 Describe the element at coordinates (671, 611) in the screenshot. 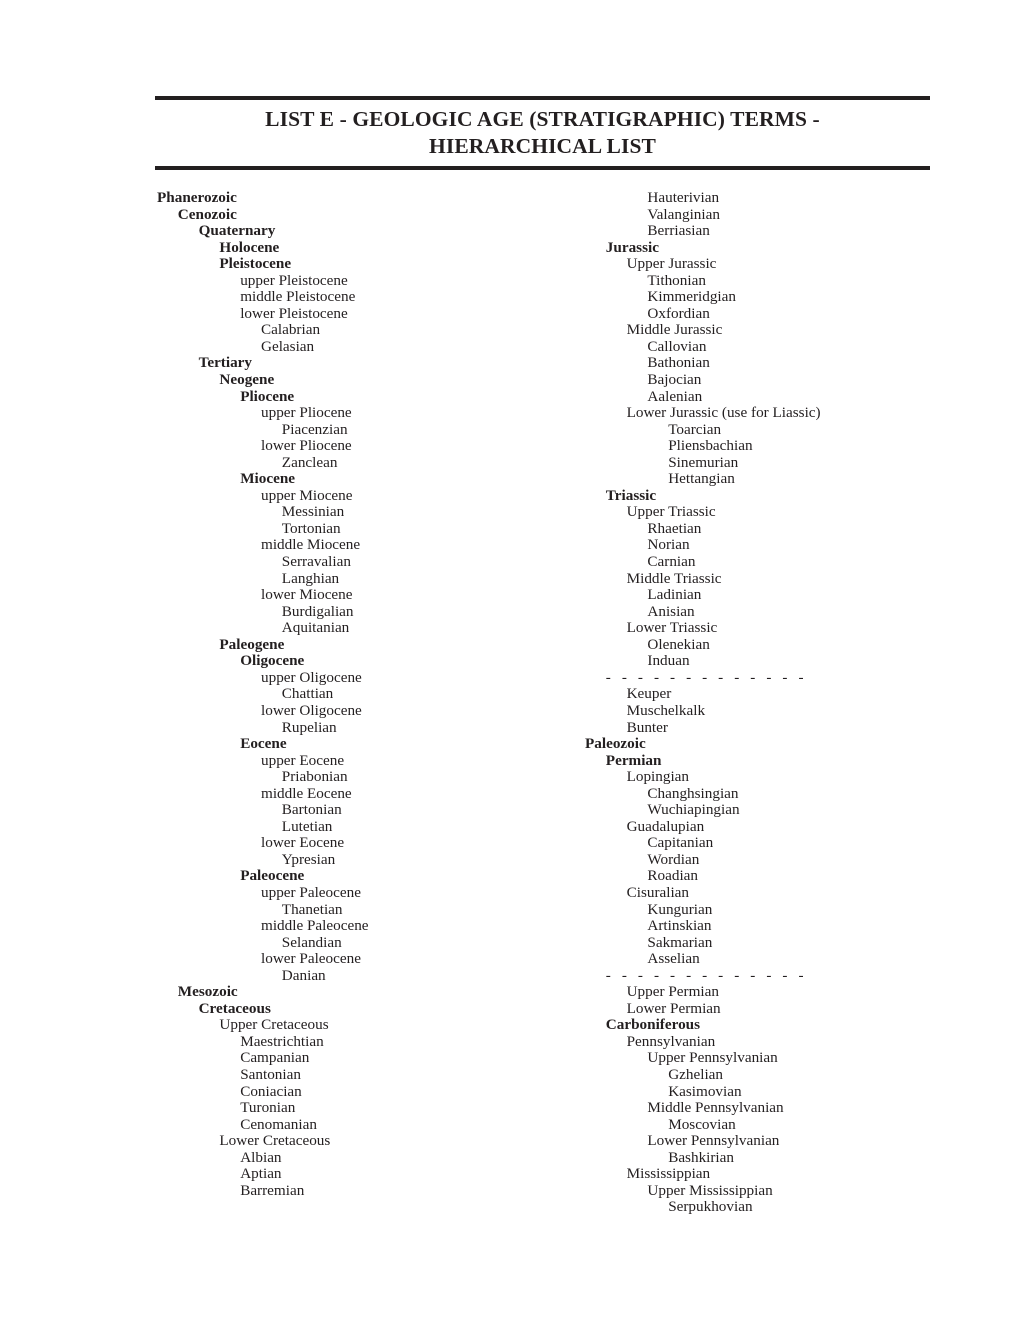

I see `hierarchy-term: Anisian` at that location.